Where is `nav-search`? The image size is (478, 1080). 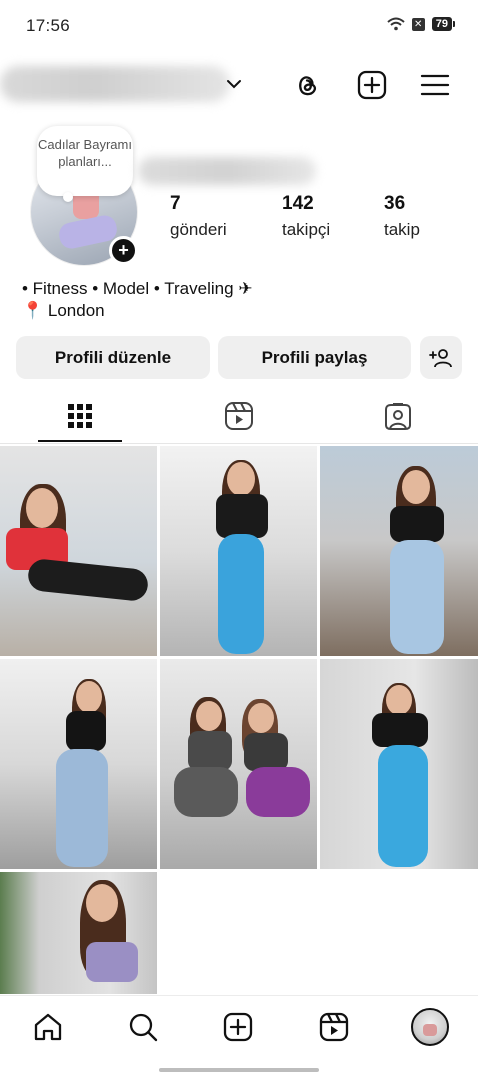 nav-search is located at coordinates (143, 1027).